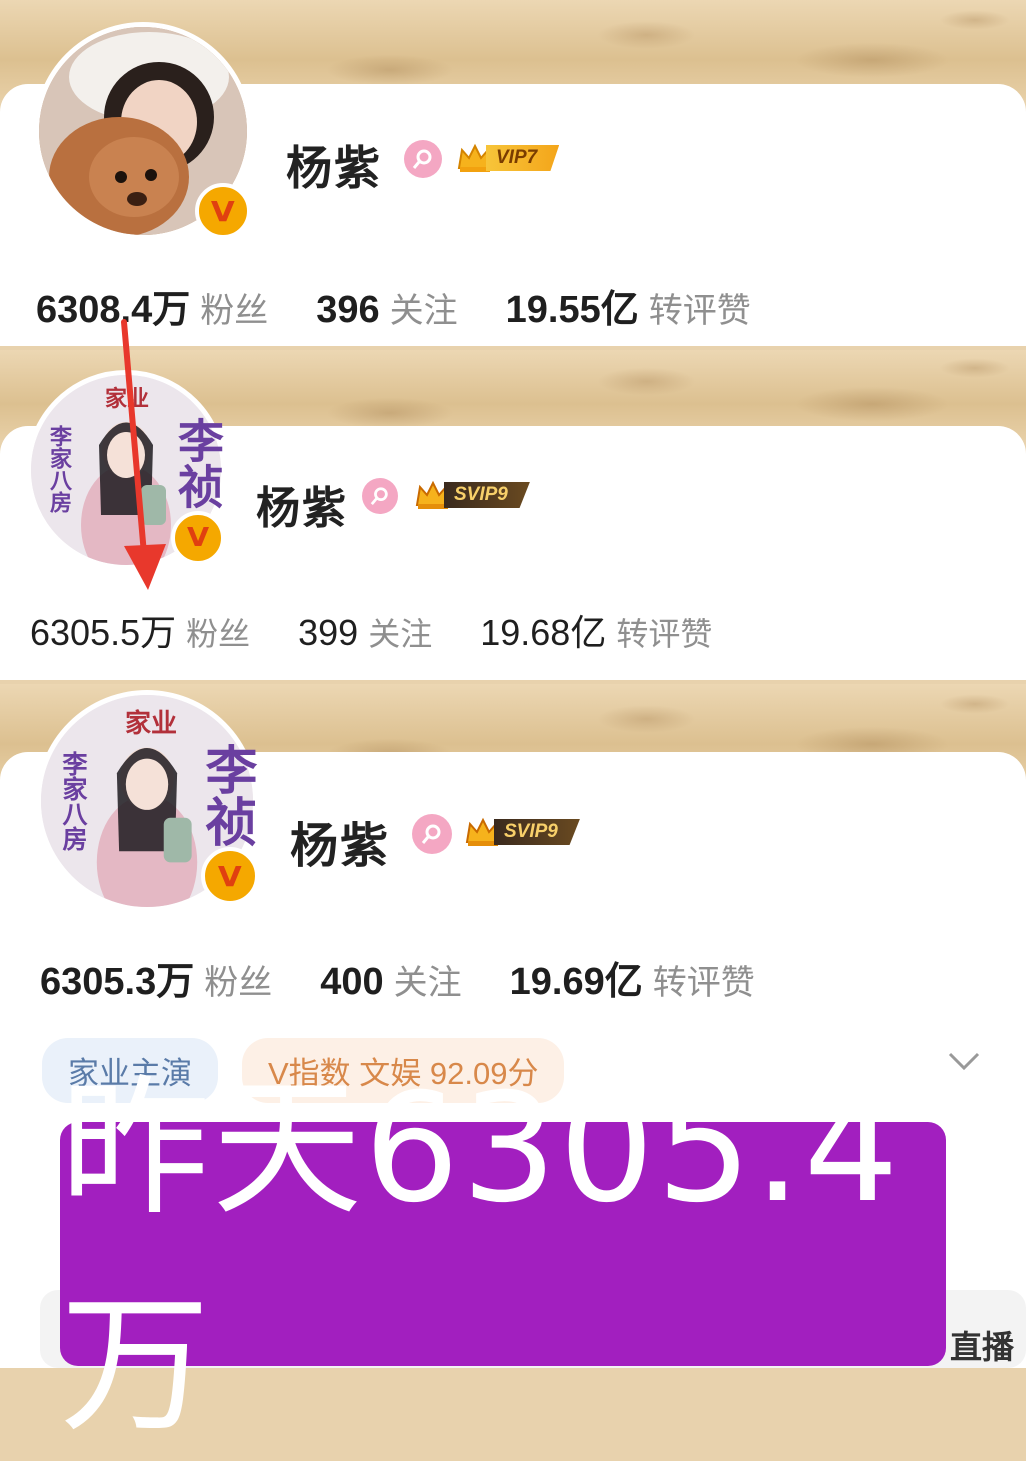 This screenshot has height=1461, width=1026. What do you see at coordinates (143, 454) in the screenshot?
I see `red-arrow-annotation` at bounding box center [143, 454].